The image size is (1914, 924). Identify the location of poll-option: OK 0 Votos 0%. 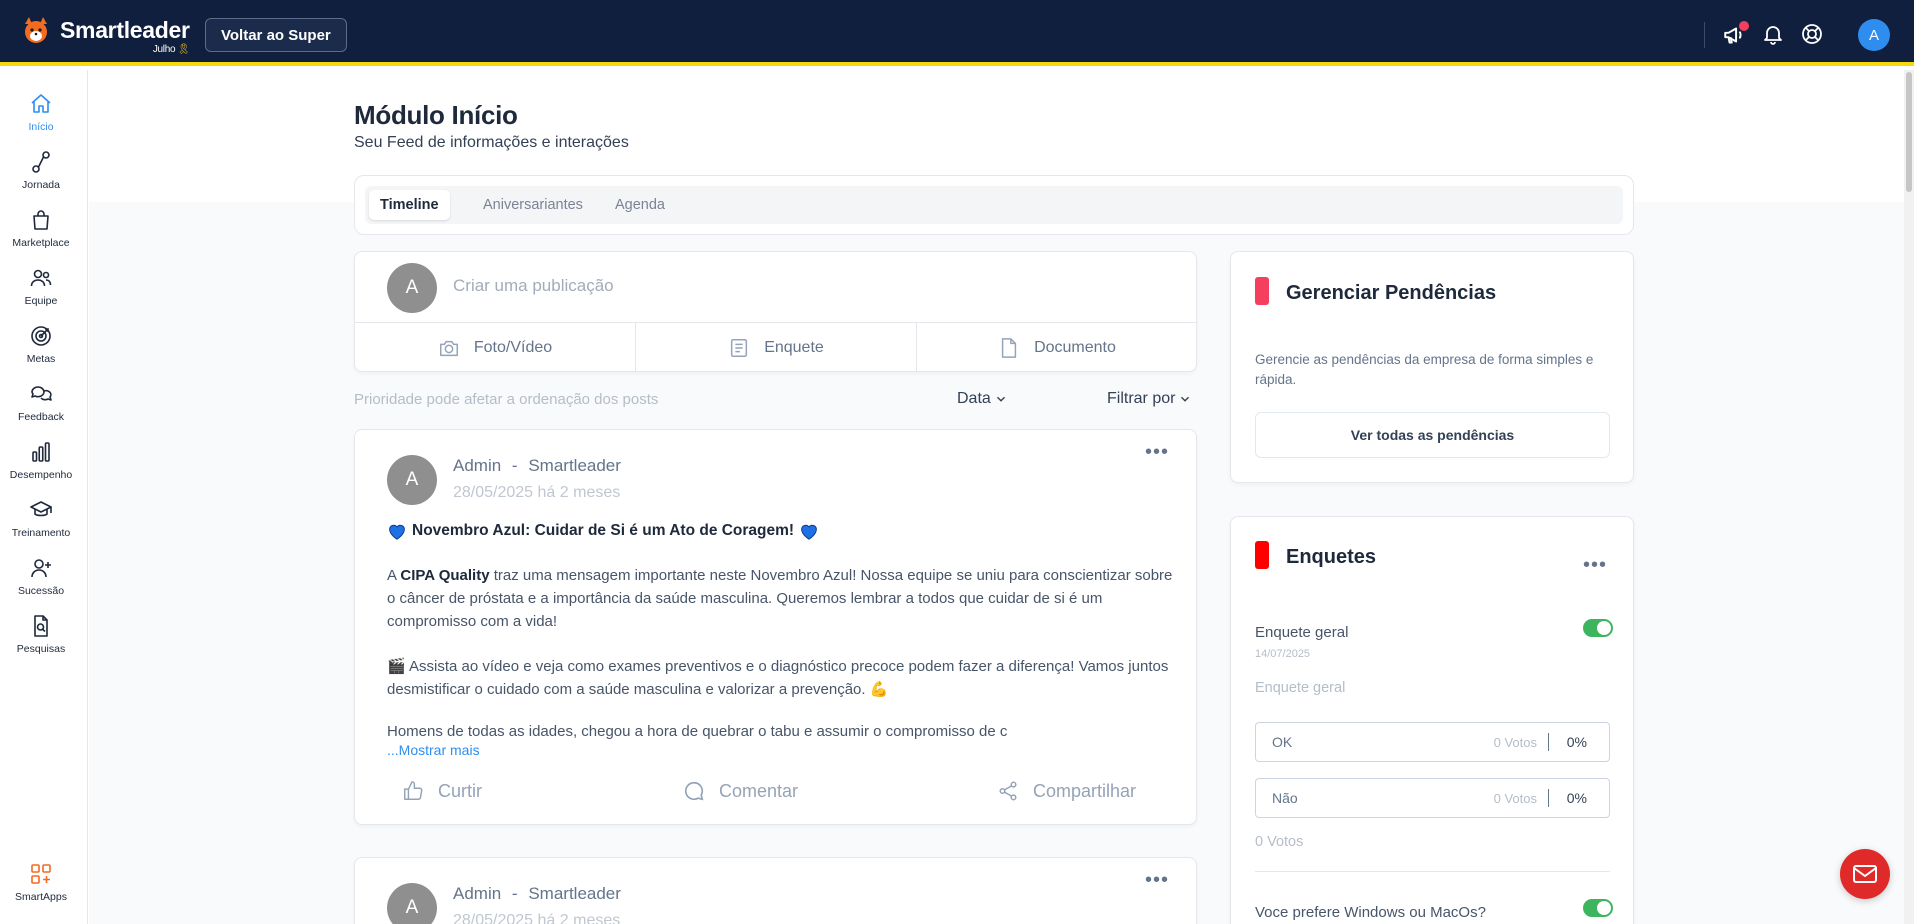
(1432, 742).